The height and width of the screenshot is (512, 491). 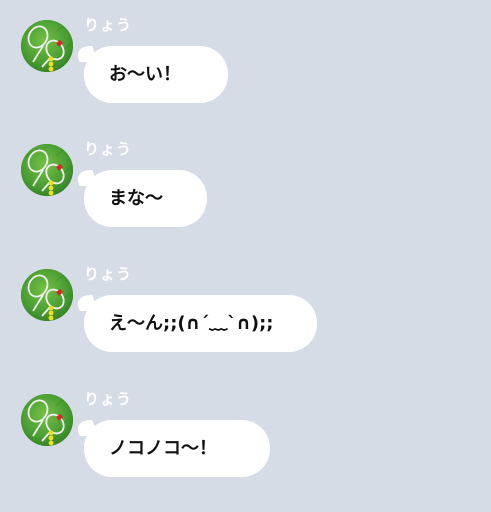 What do you see at coordinates (145, 198) in the screenshot?
I see `message-bubble: まな～` at bounding box center [145, 198].